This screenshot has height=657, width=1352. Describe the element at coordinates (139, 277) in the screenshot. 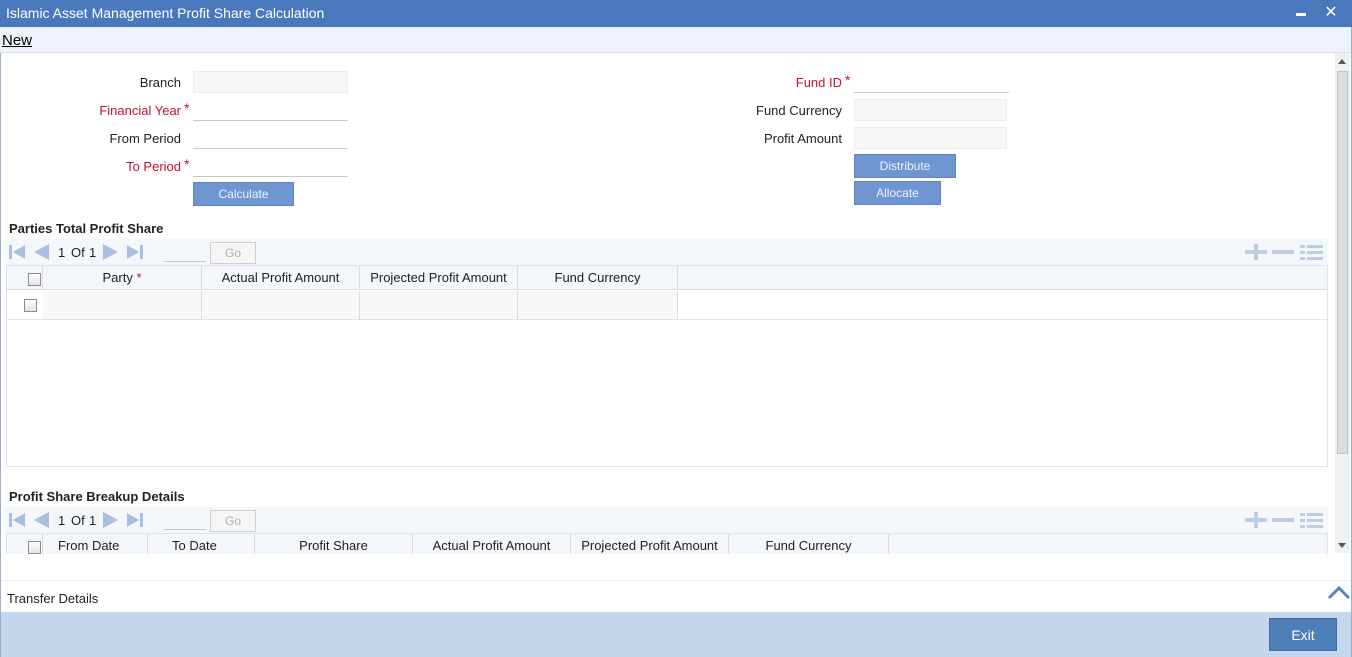

I see `party-required-marker: *` at that location.